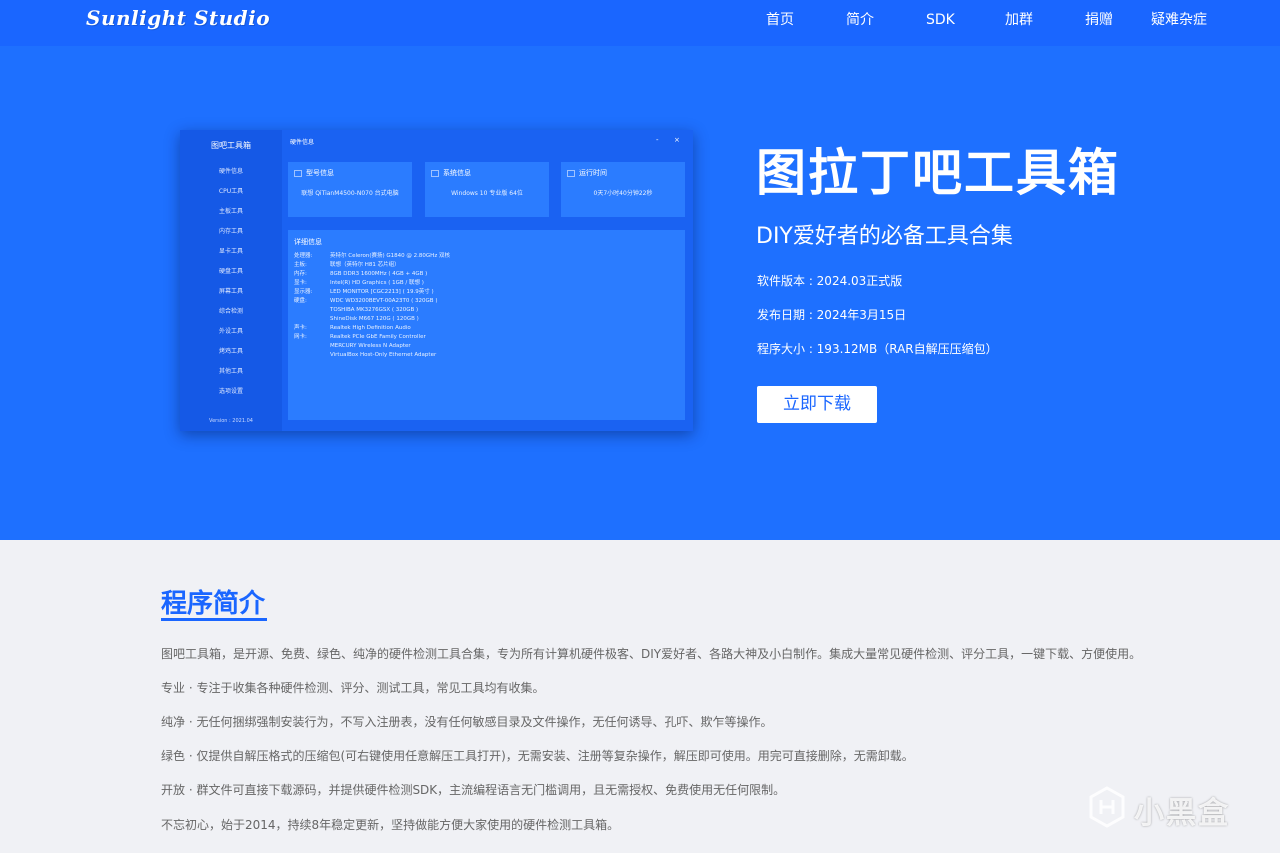 The height and width of the screenshot is (853, 1280). What do you see at coordinates (1179, 23) in the screenshot?
I see `nav-faq: 疑难杂症` at bounding box center [1179, 23].